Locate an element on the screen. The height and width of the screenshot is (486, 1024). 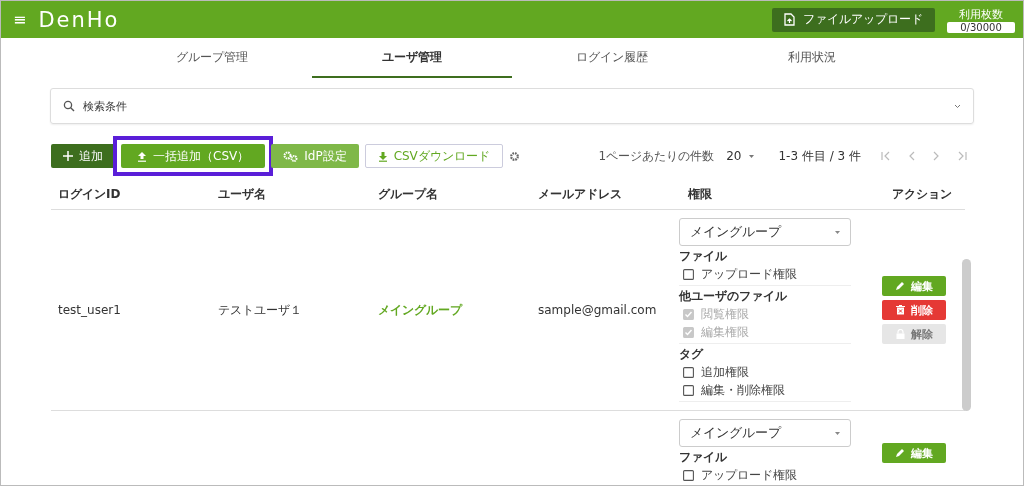
chevron-down-icon is located at coordinates (957, 106).